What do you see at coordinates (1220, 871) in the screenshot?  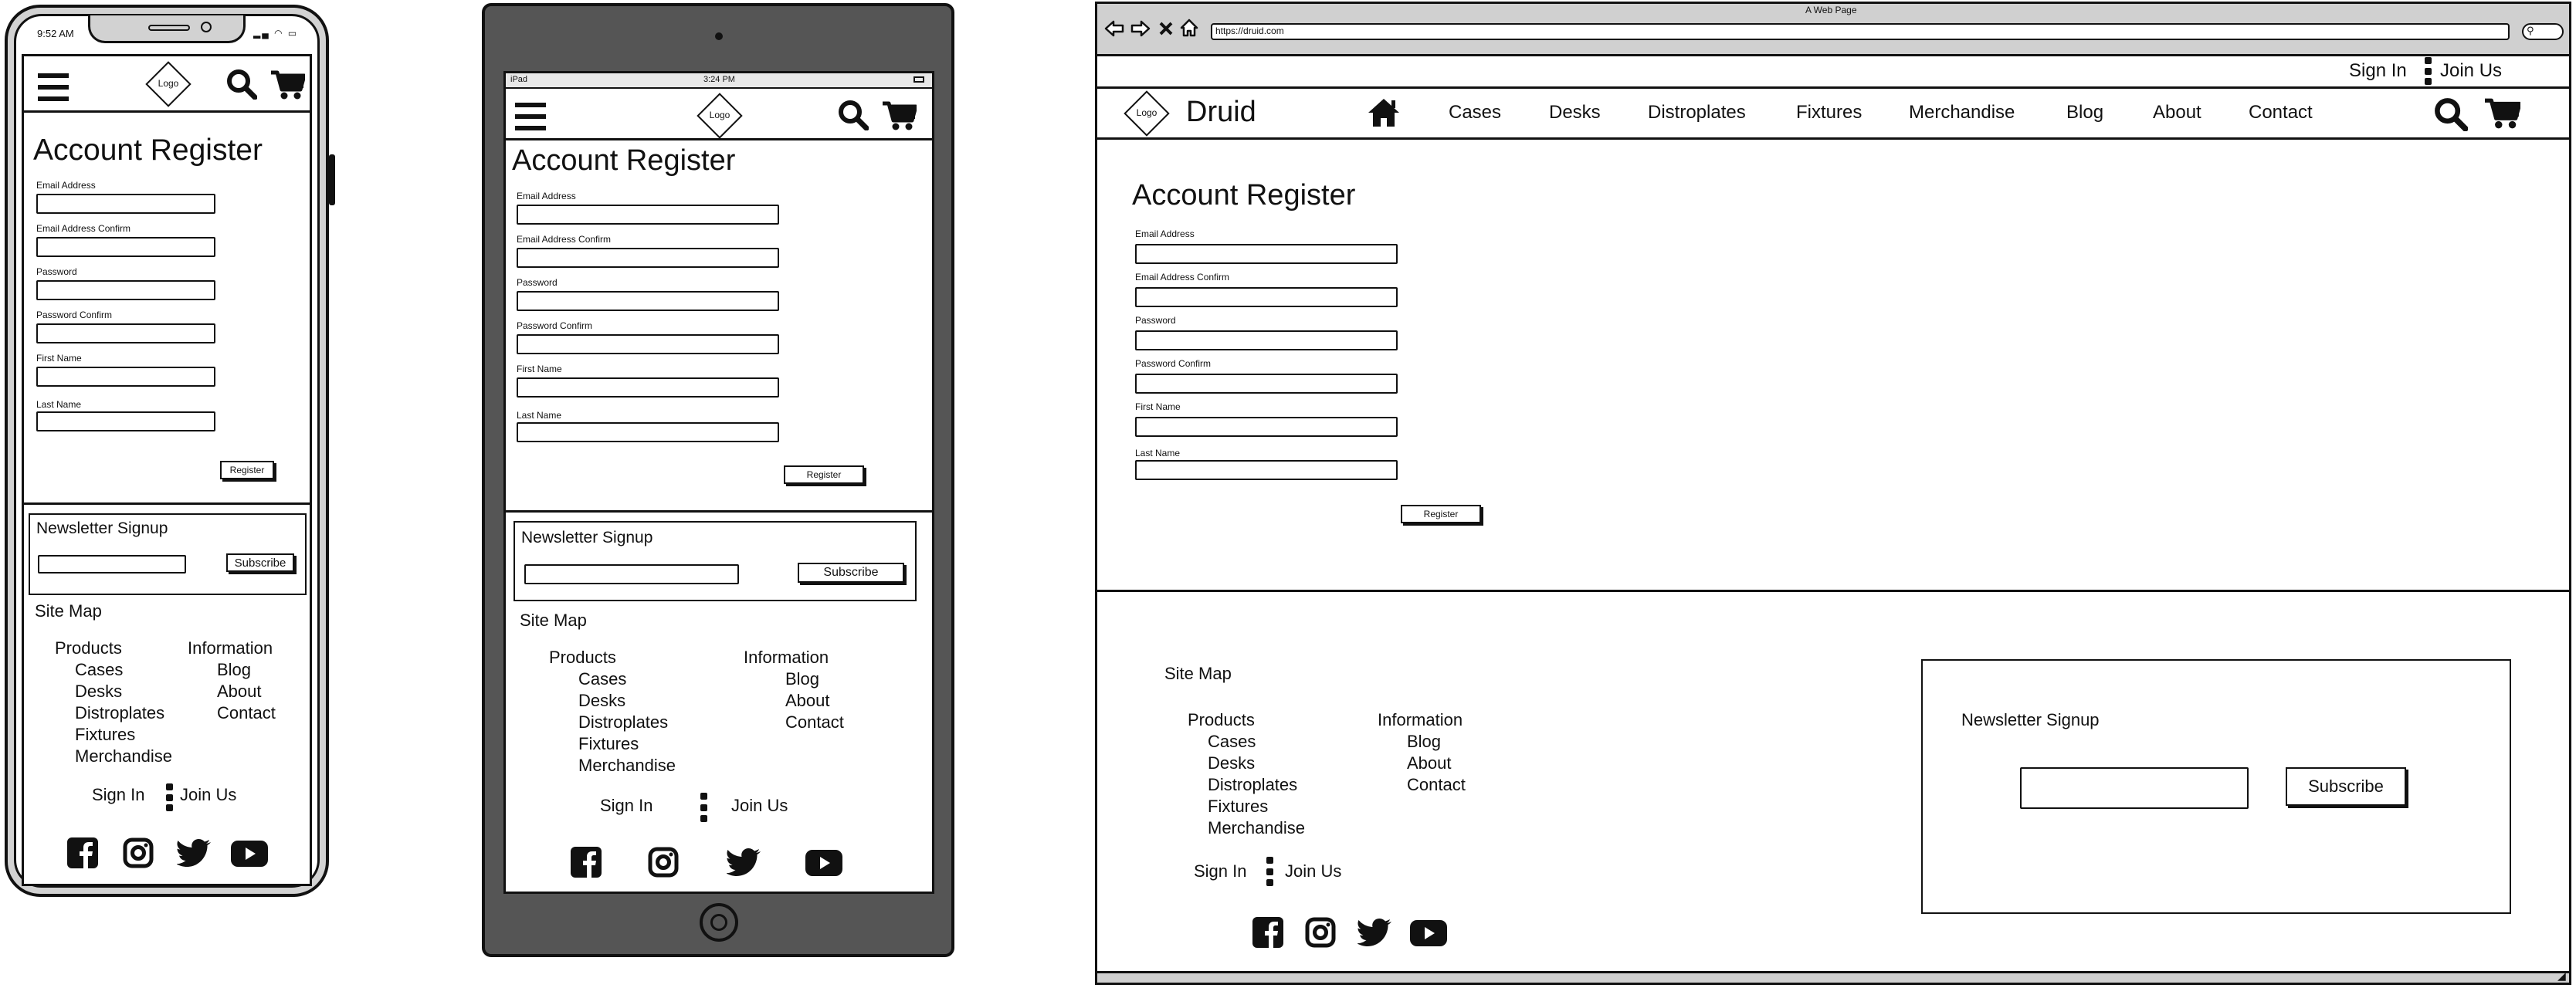 I see `footer-sign-in-link: Sign In` at bounding box center [1220, 871].